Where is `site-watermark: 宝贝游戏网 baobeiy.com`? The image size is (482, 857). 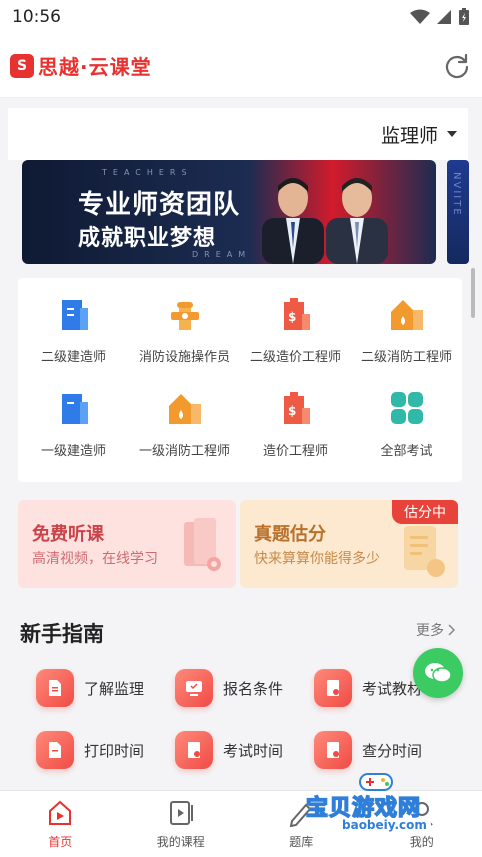 site-watermark: 宝贝游戏网 baobeiy.com is located at coordinates (380, 805).